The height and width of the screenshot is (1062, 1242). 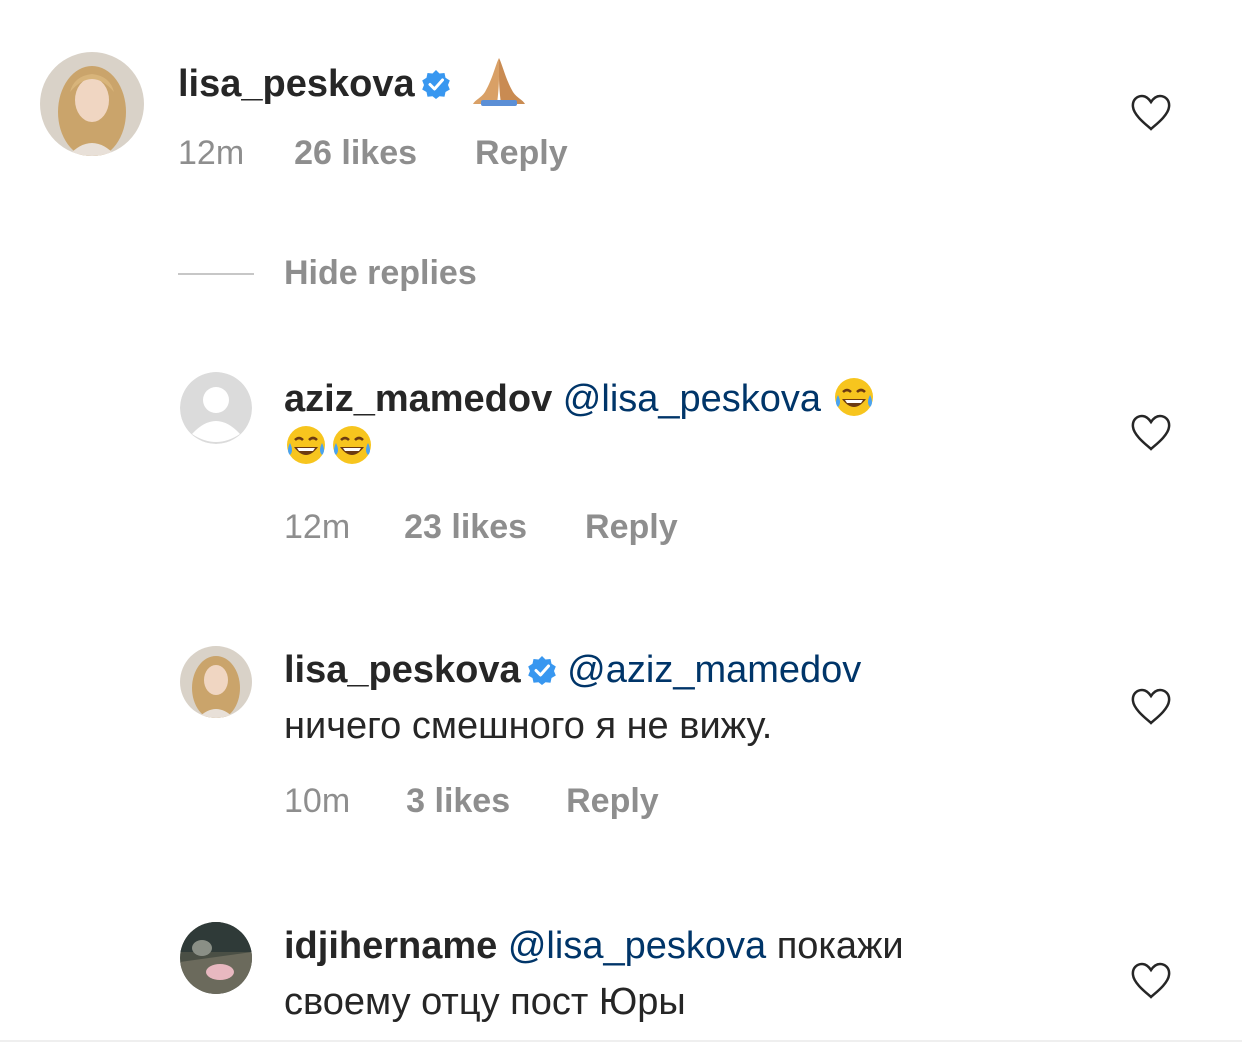 What do you see at coordinates (418, 399) in the screenshot?
I see `comment-username: aziz_mamedov` at bounding box center [418, 399].